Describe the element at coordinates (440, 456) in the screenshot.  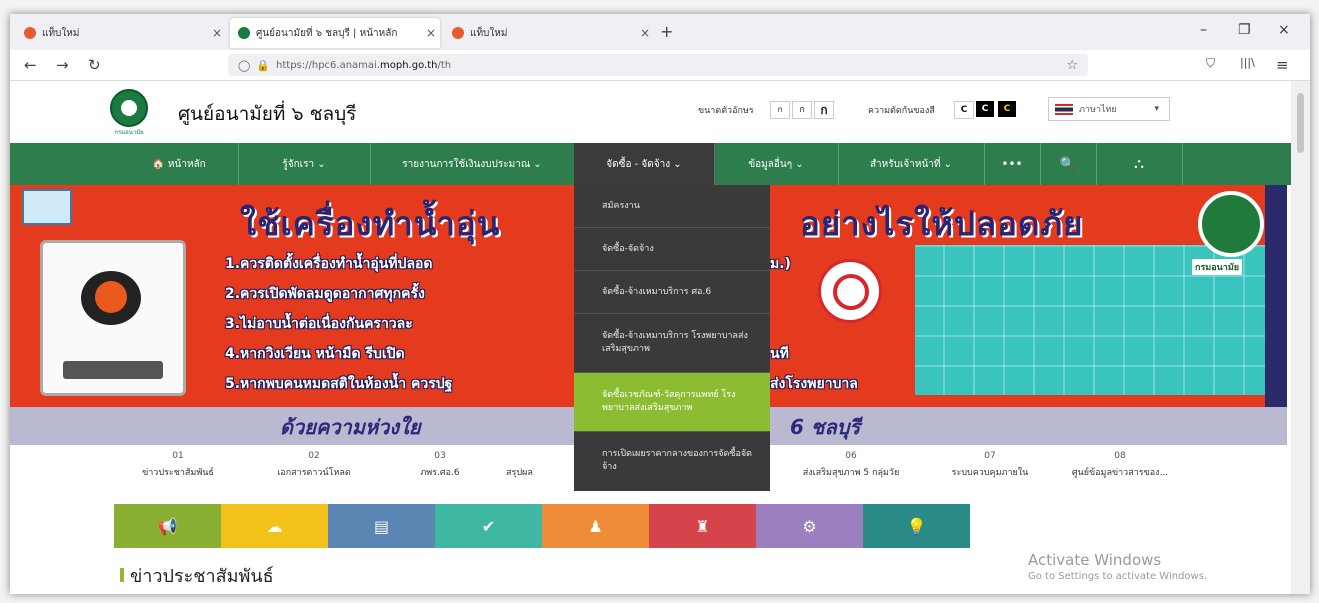
I see `quicklink-number: 03` at that location.